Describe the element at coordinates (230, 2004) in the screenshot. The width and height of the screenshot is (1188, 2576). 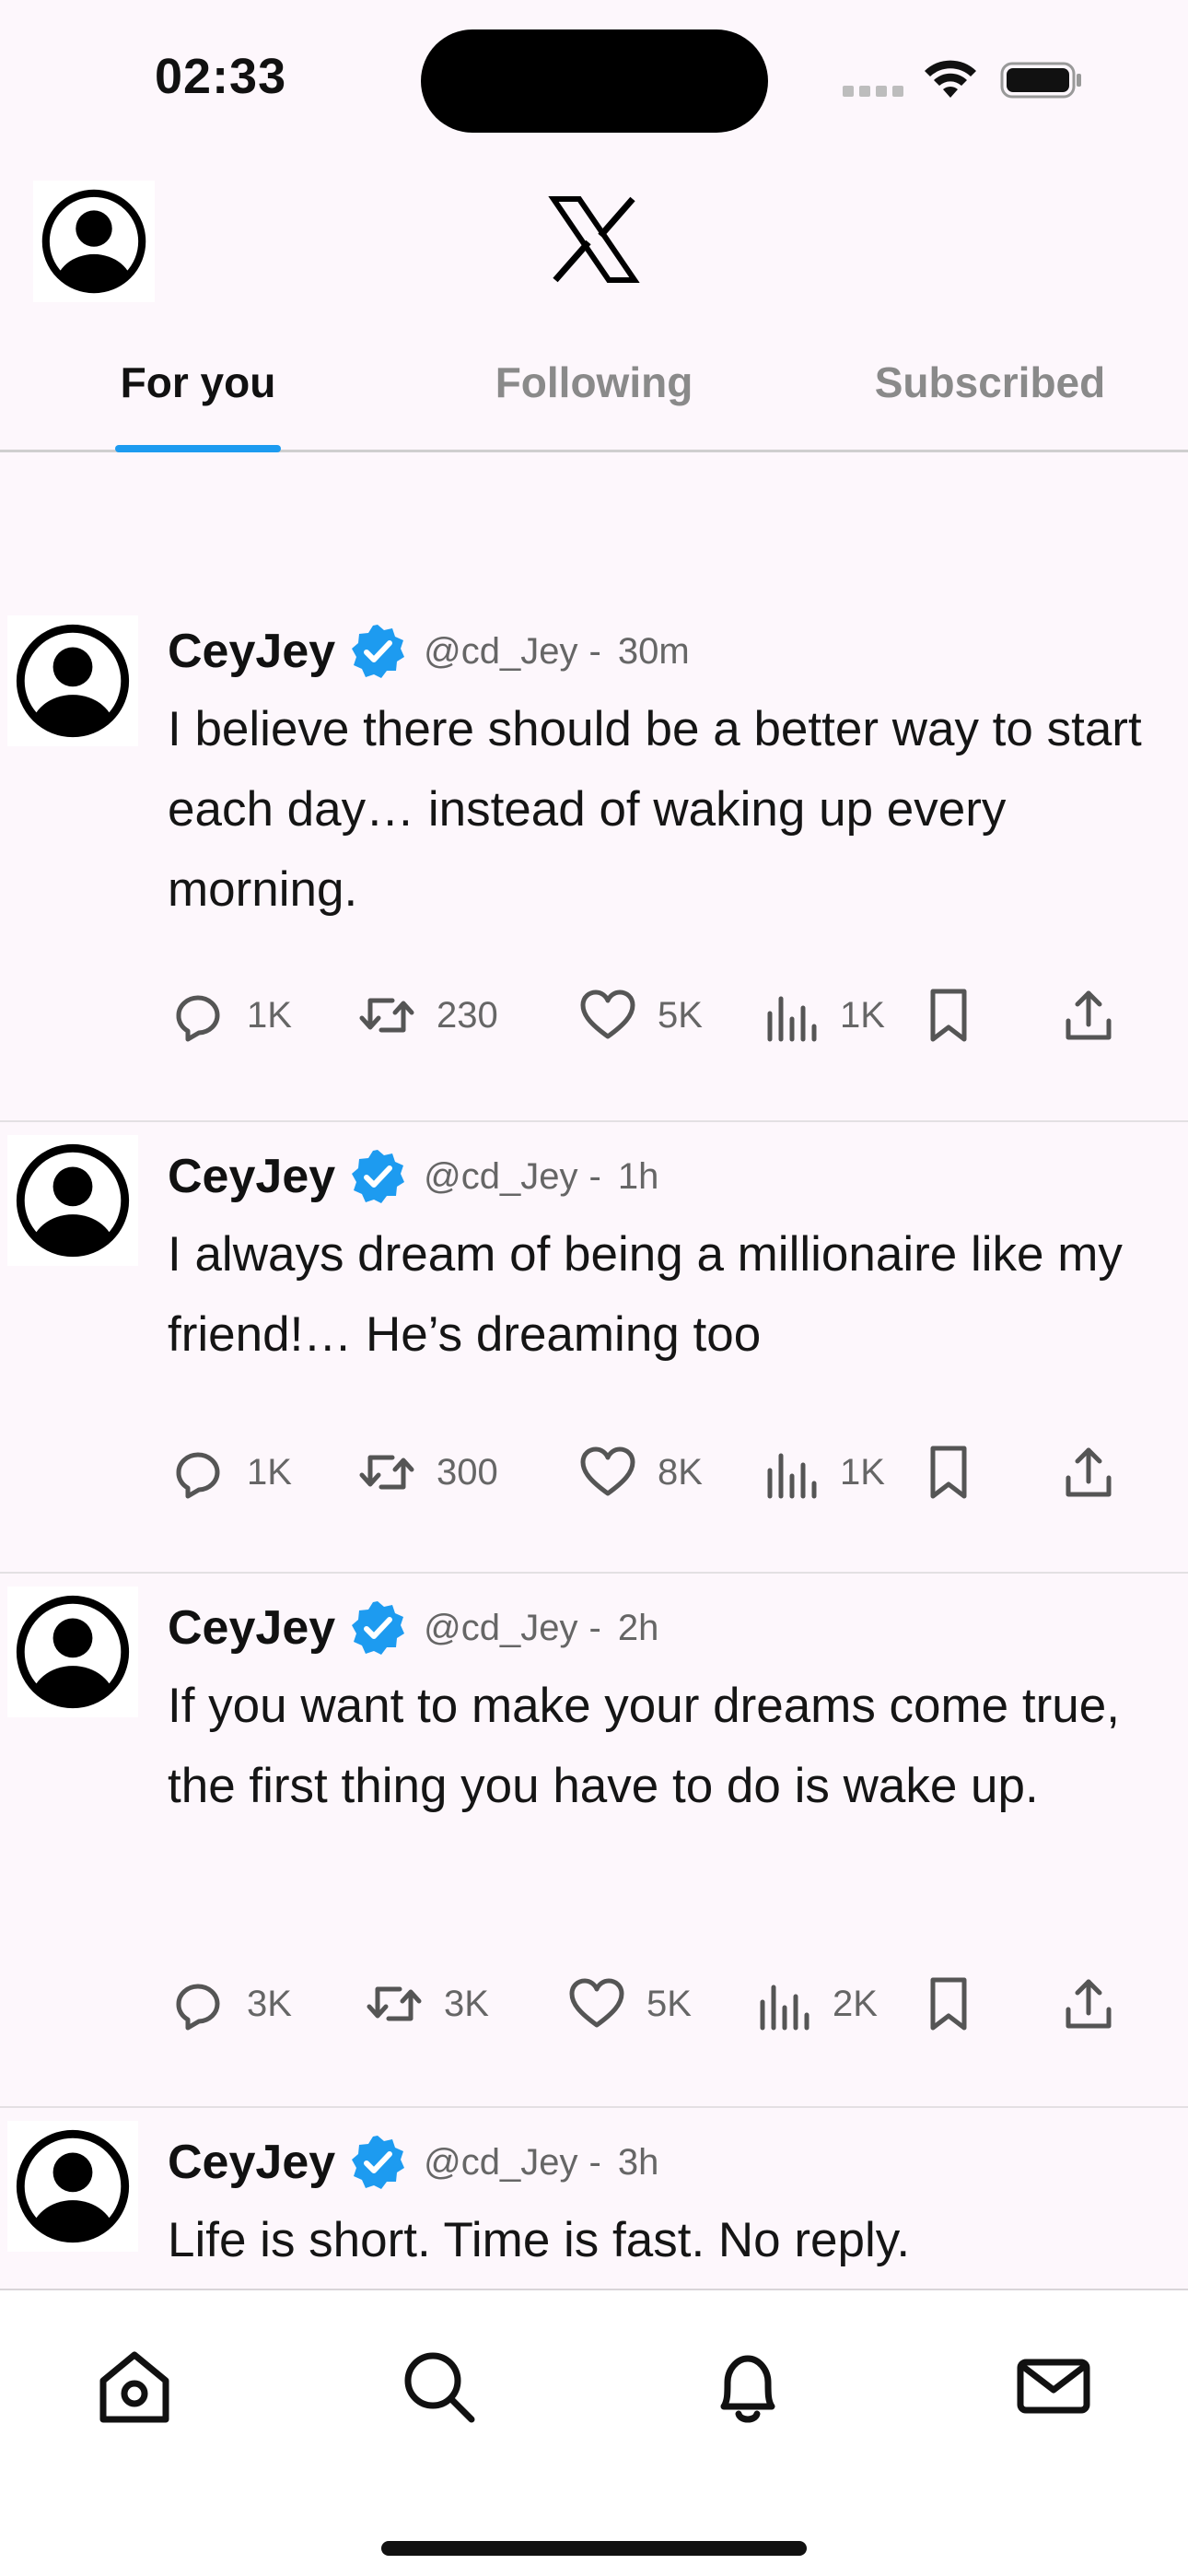
I see `reply-button: 3K` at that location.